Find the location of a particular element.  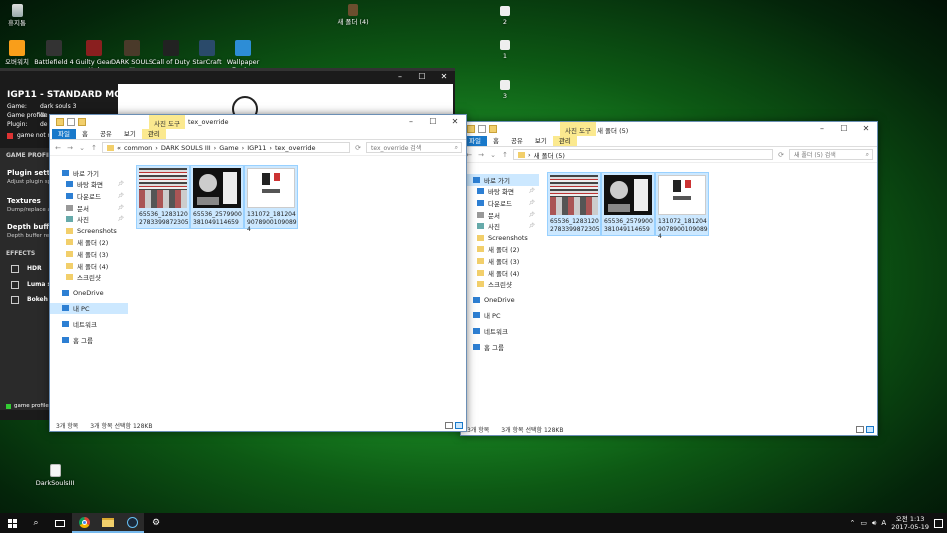

breadcrumb-item: IGP11 is located at coordinates (256, 148).